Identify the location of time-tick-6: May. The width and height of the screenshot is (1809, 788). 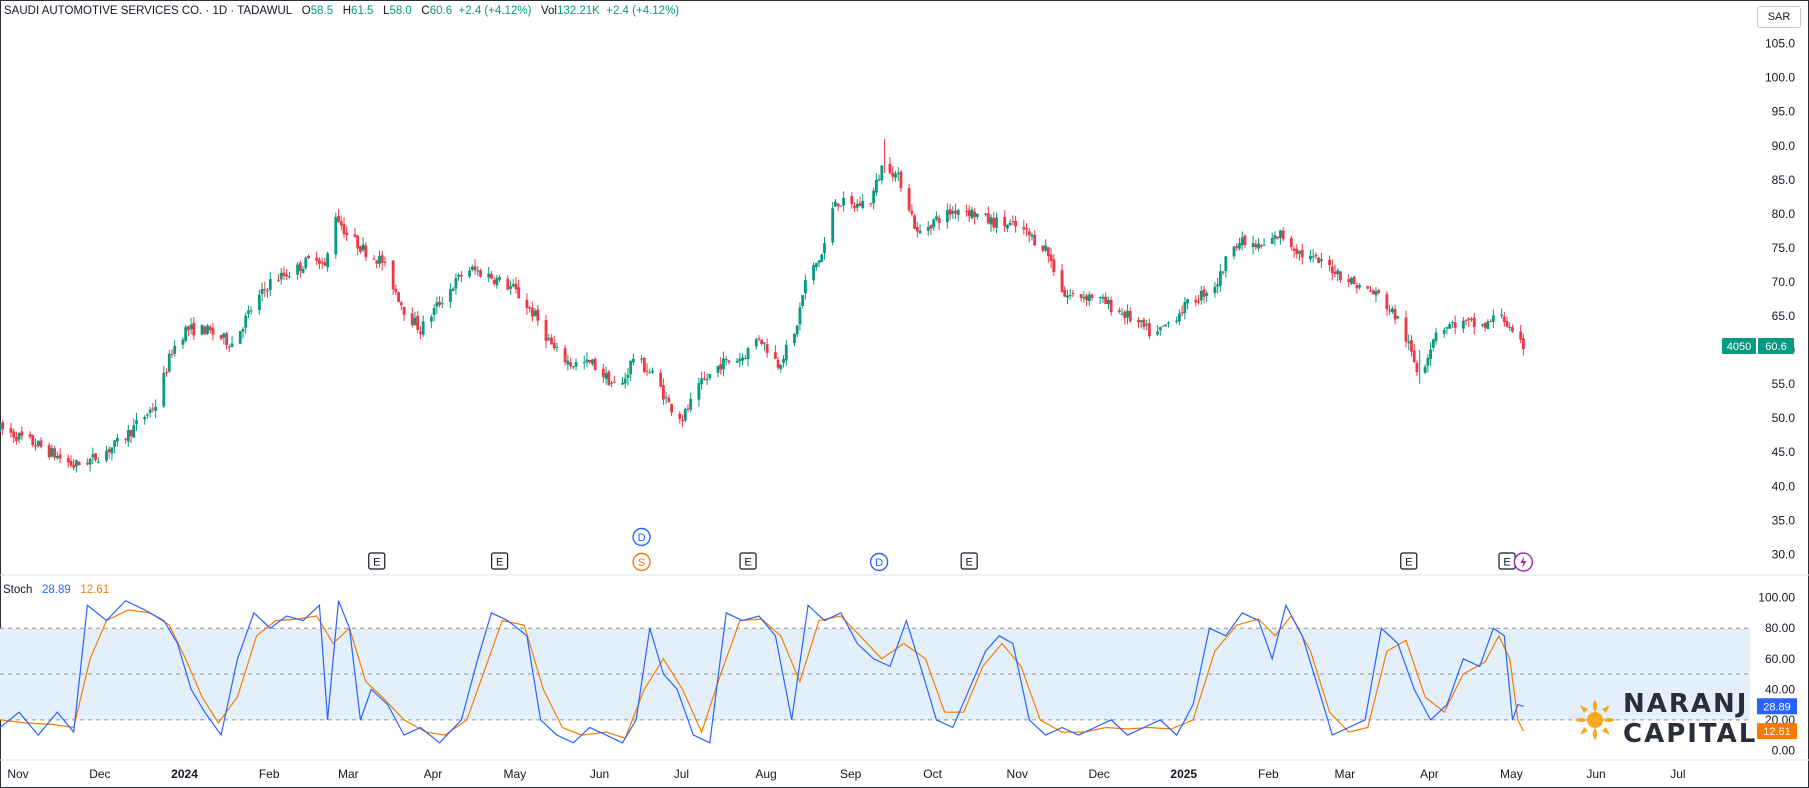
(515, 774).